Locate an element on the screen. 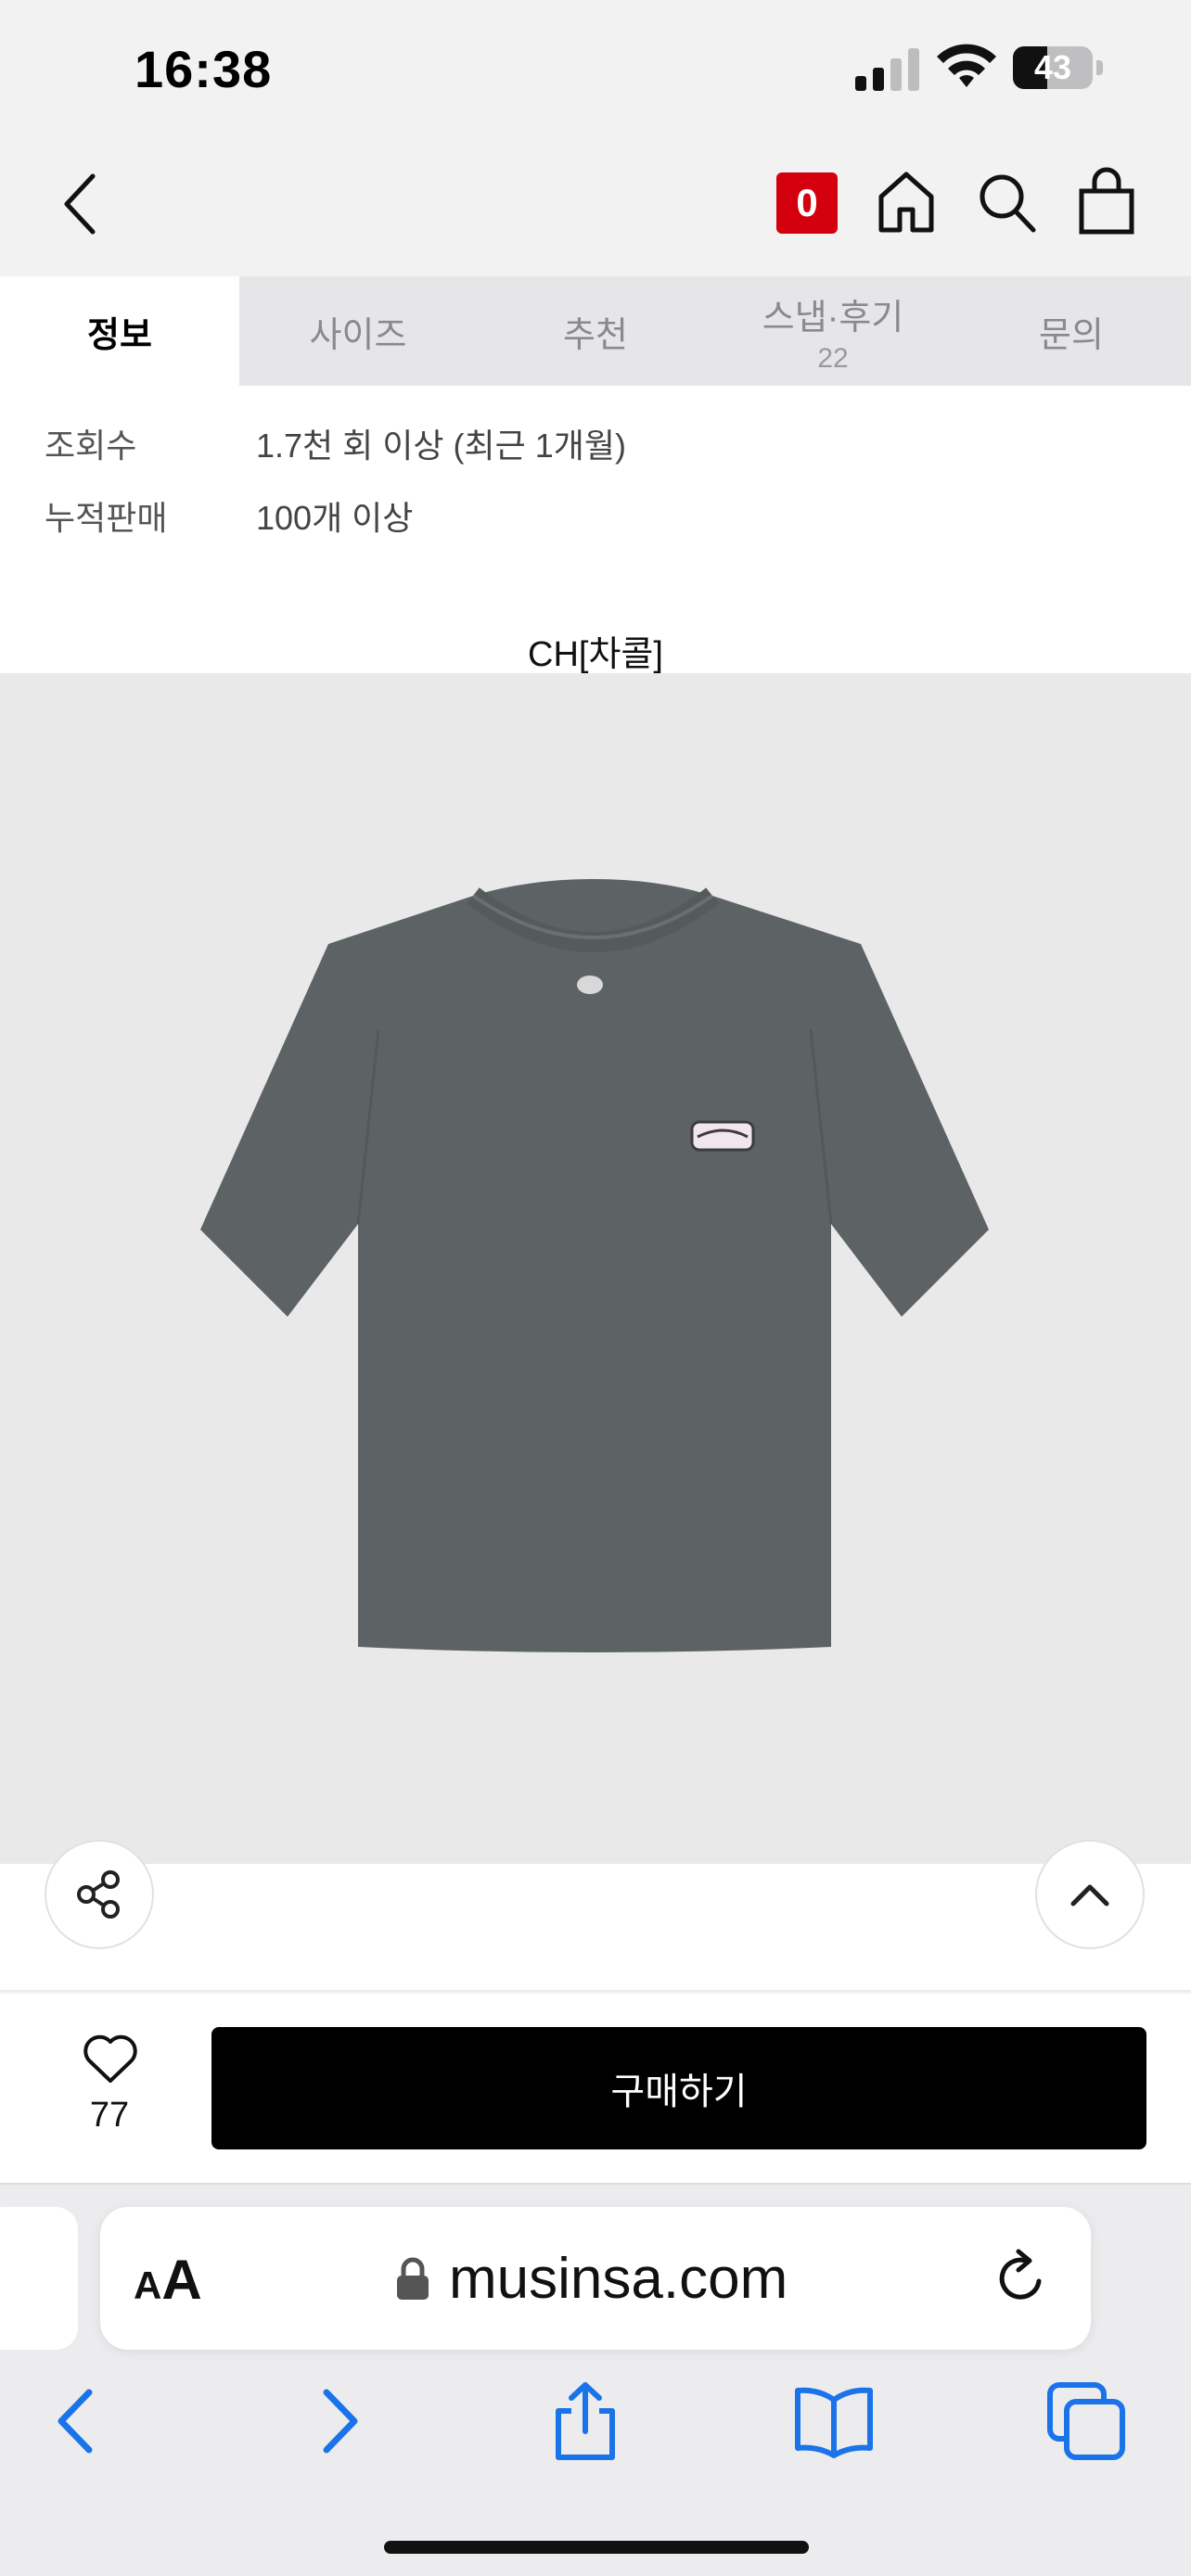 The image size is (1191, 2576). back-arrow-icon is located at coordinates (79, 2421).